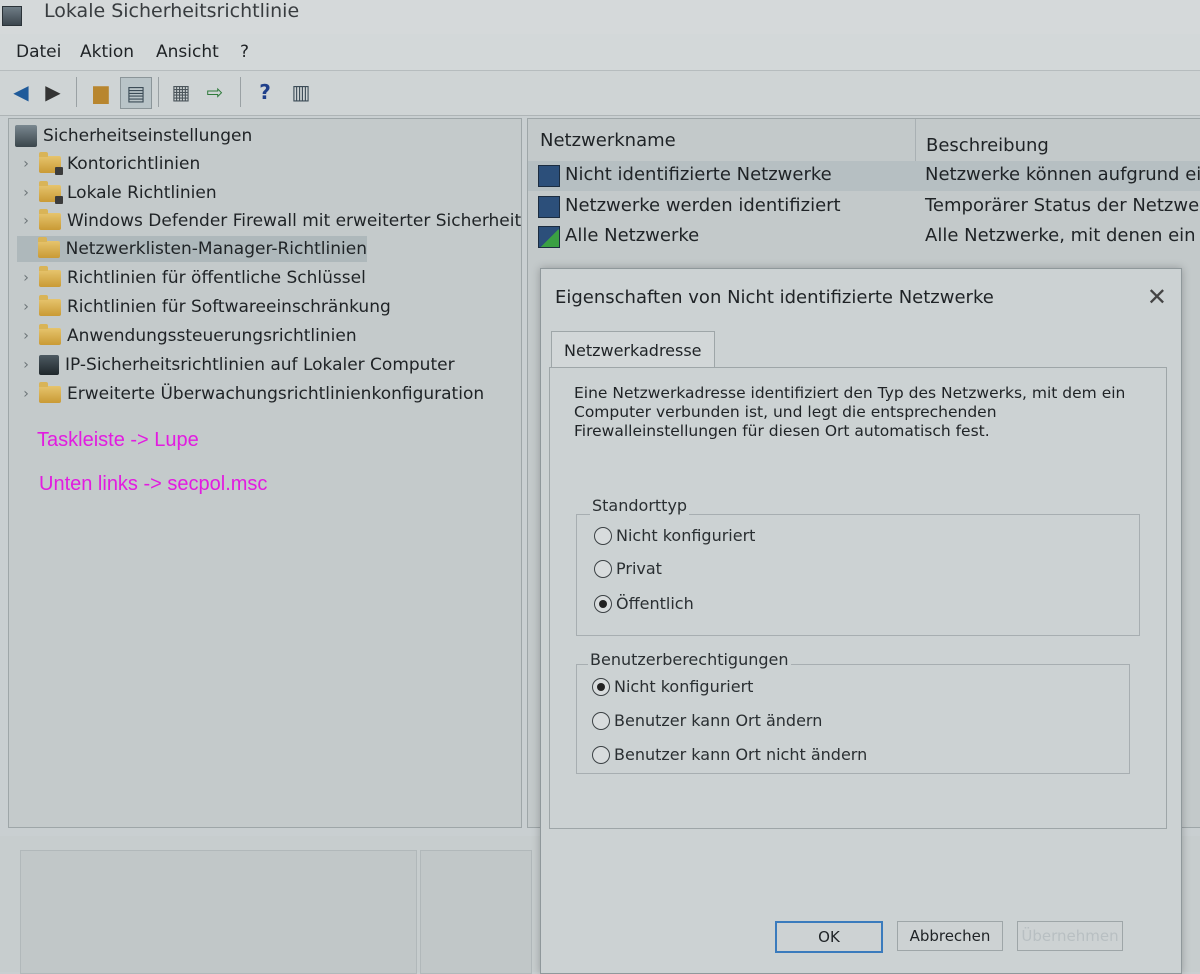 Image resolution: width=1200 pixels, height=974 pixels. I want to click on security-settings-icon, so click(26, 136).